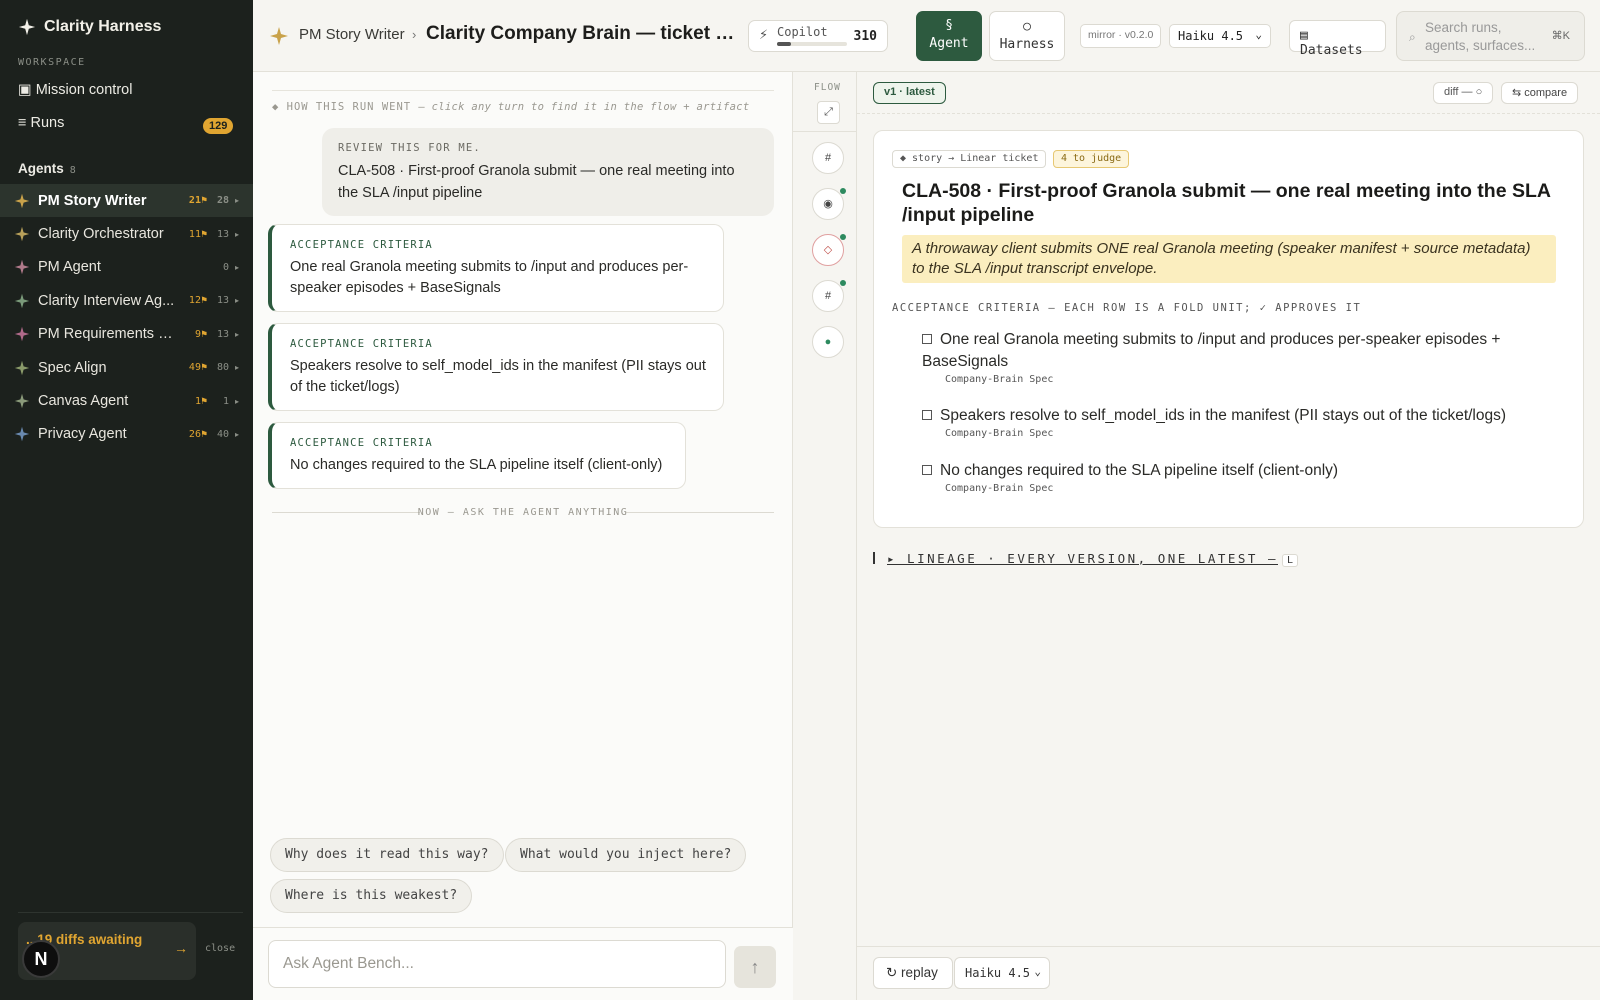 This screenshot has width=1600, height=1000. I want to click on flow-node: ●, so click(828, 342).